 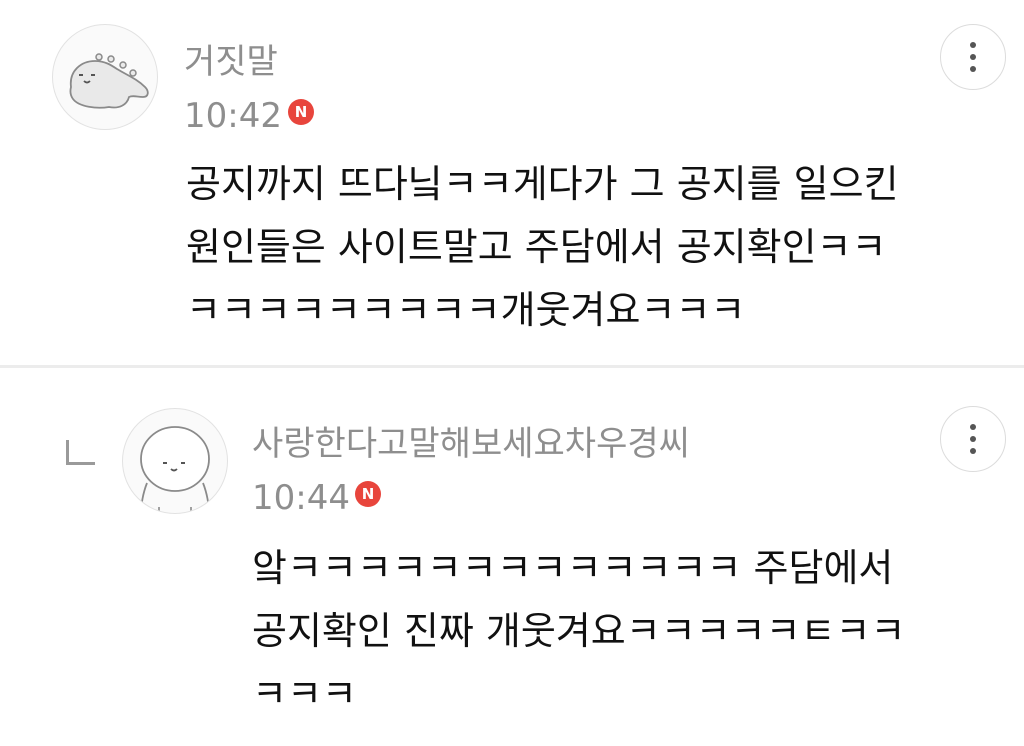 I want to click on comment-line: ㅋㅋㅋㅋㅋㅋㅋㅋㅋ개웃겨요ㅋㅋㅋ, so click(x=466, y=310).